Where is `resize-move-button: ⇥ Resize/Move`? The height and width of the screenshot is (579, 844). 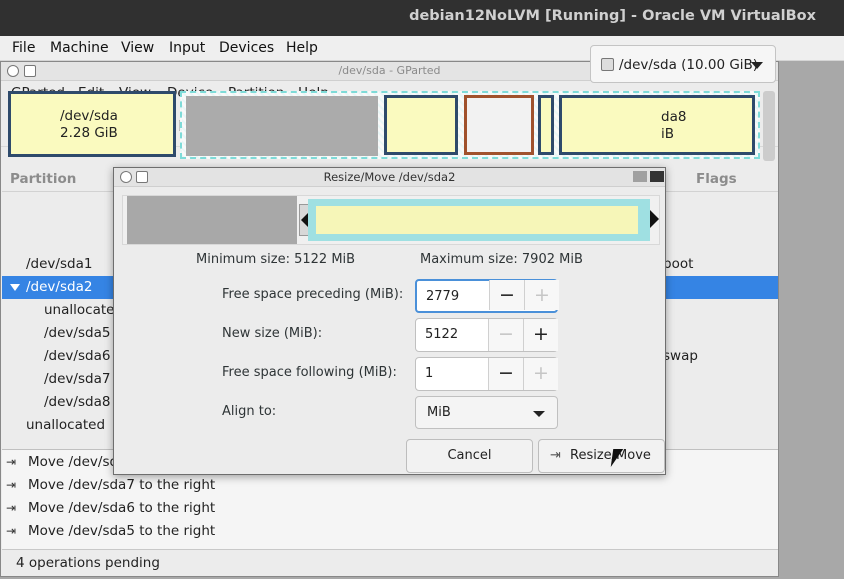
resize-move-button: ⇥ Resize/Move is located at coordinates (601, 456).